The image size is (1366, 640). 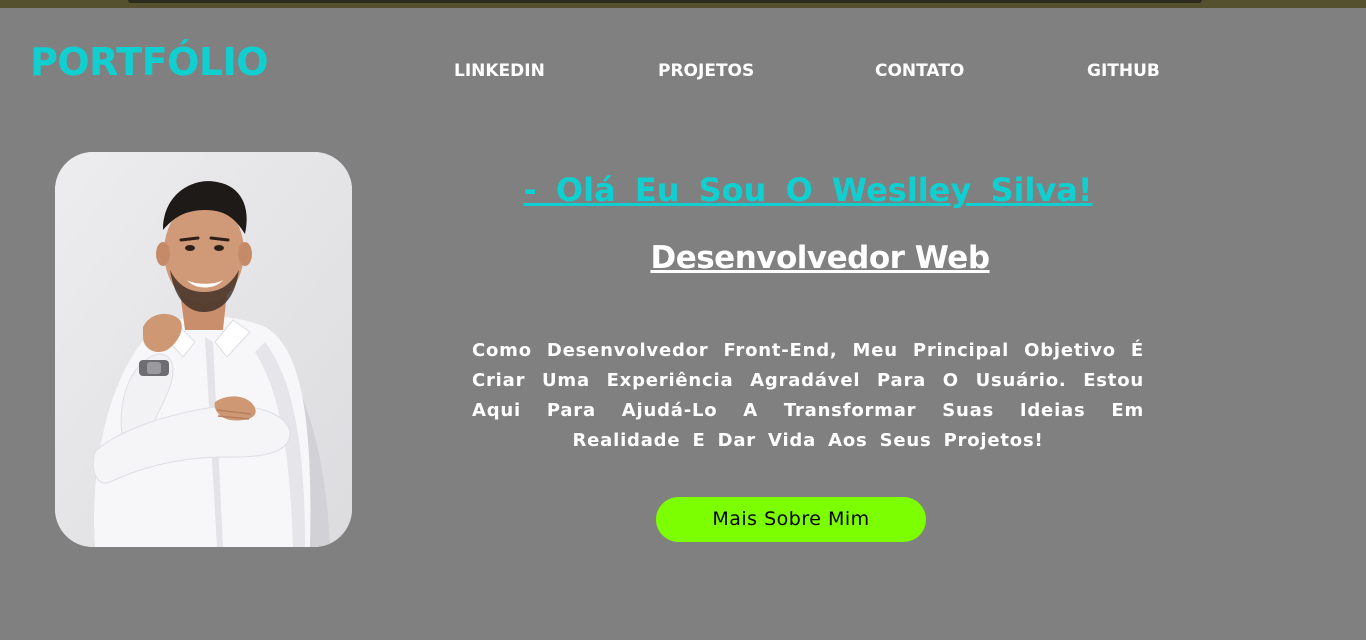 I want to click on profile-photo, so click(x=203, y=349).